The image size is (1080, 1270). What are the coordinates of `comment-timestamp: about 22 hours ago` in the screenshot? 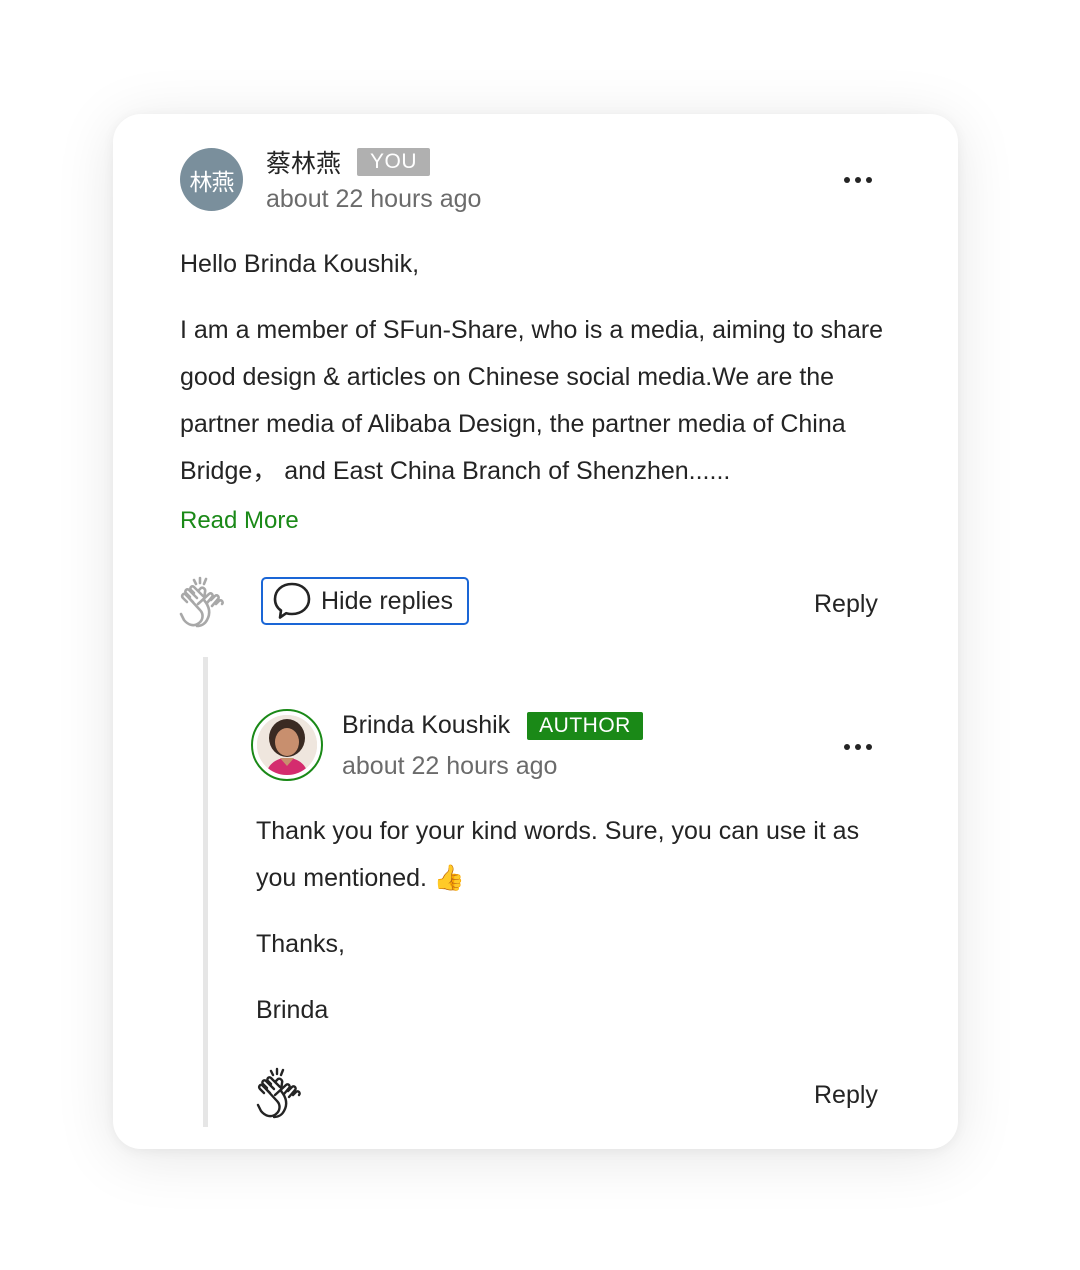 It's located at (373, 199).